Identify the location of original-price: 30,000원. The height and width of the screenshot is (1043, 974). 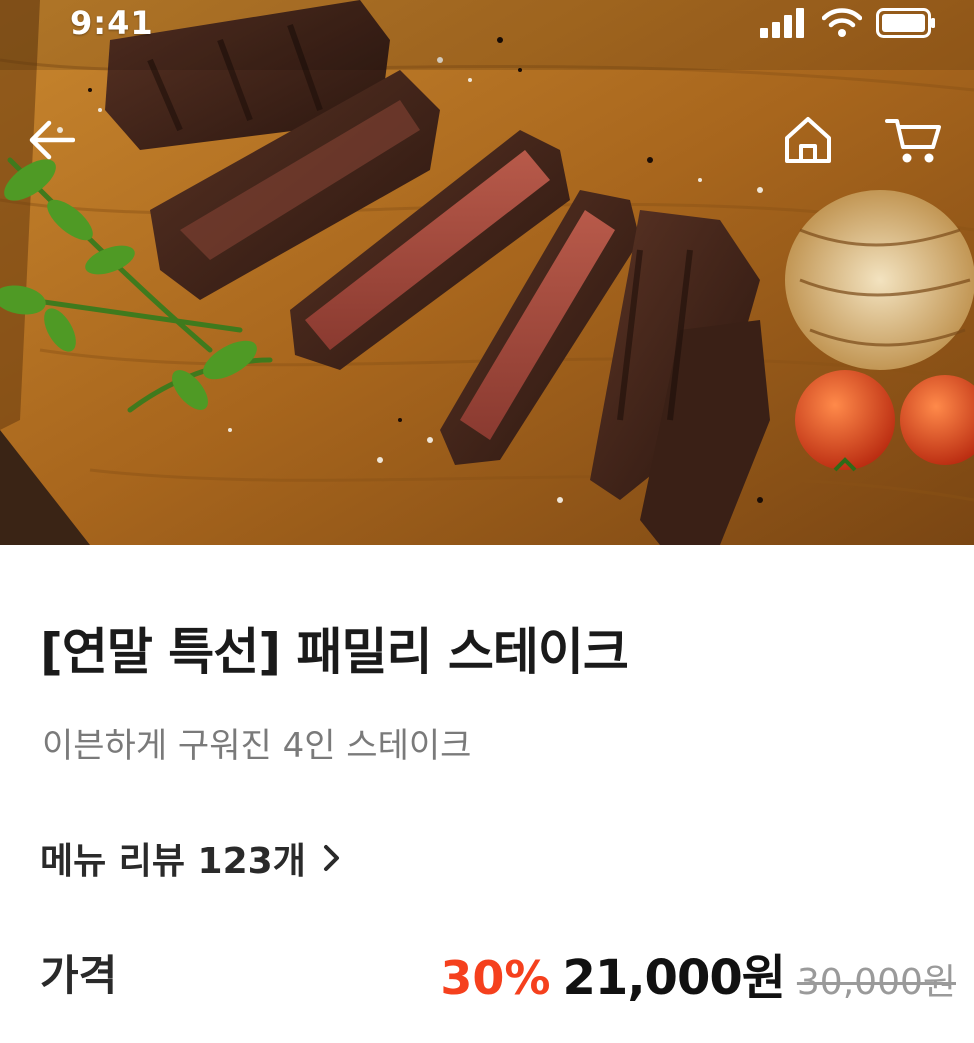
(876, 982).